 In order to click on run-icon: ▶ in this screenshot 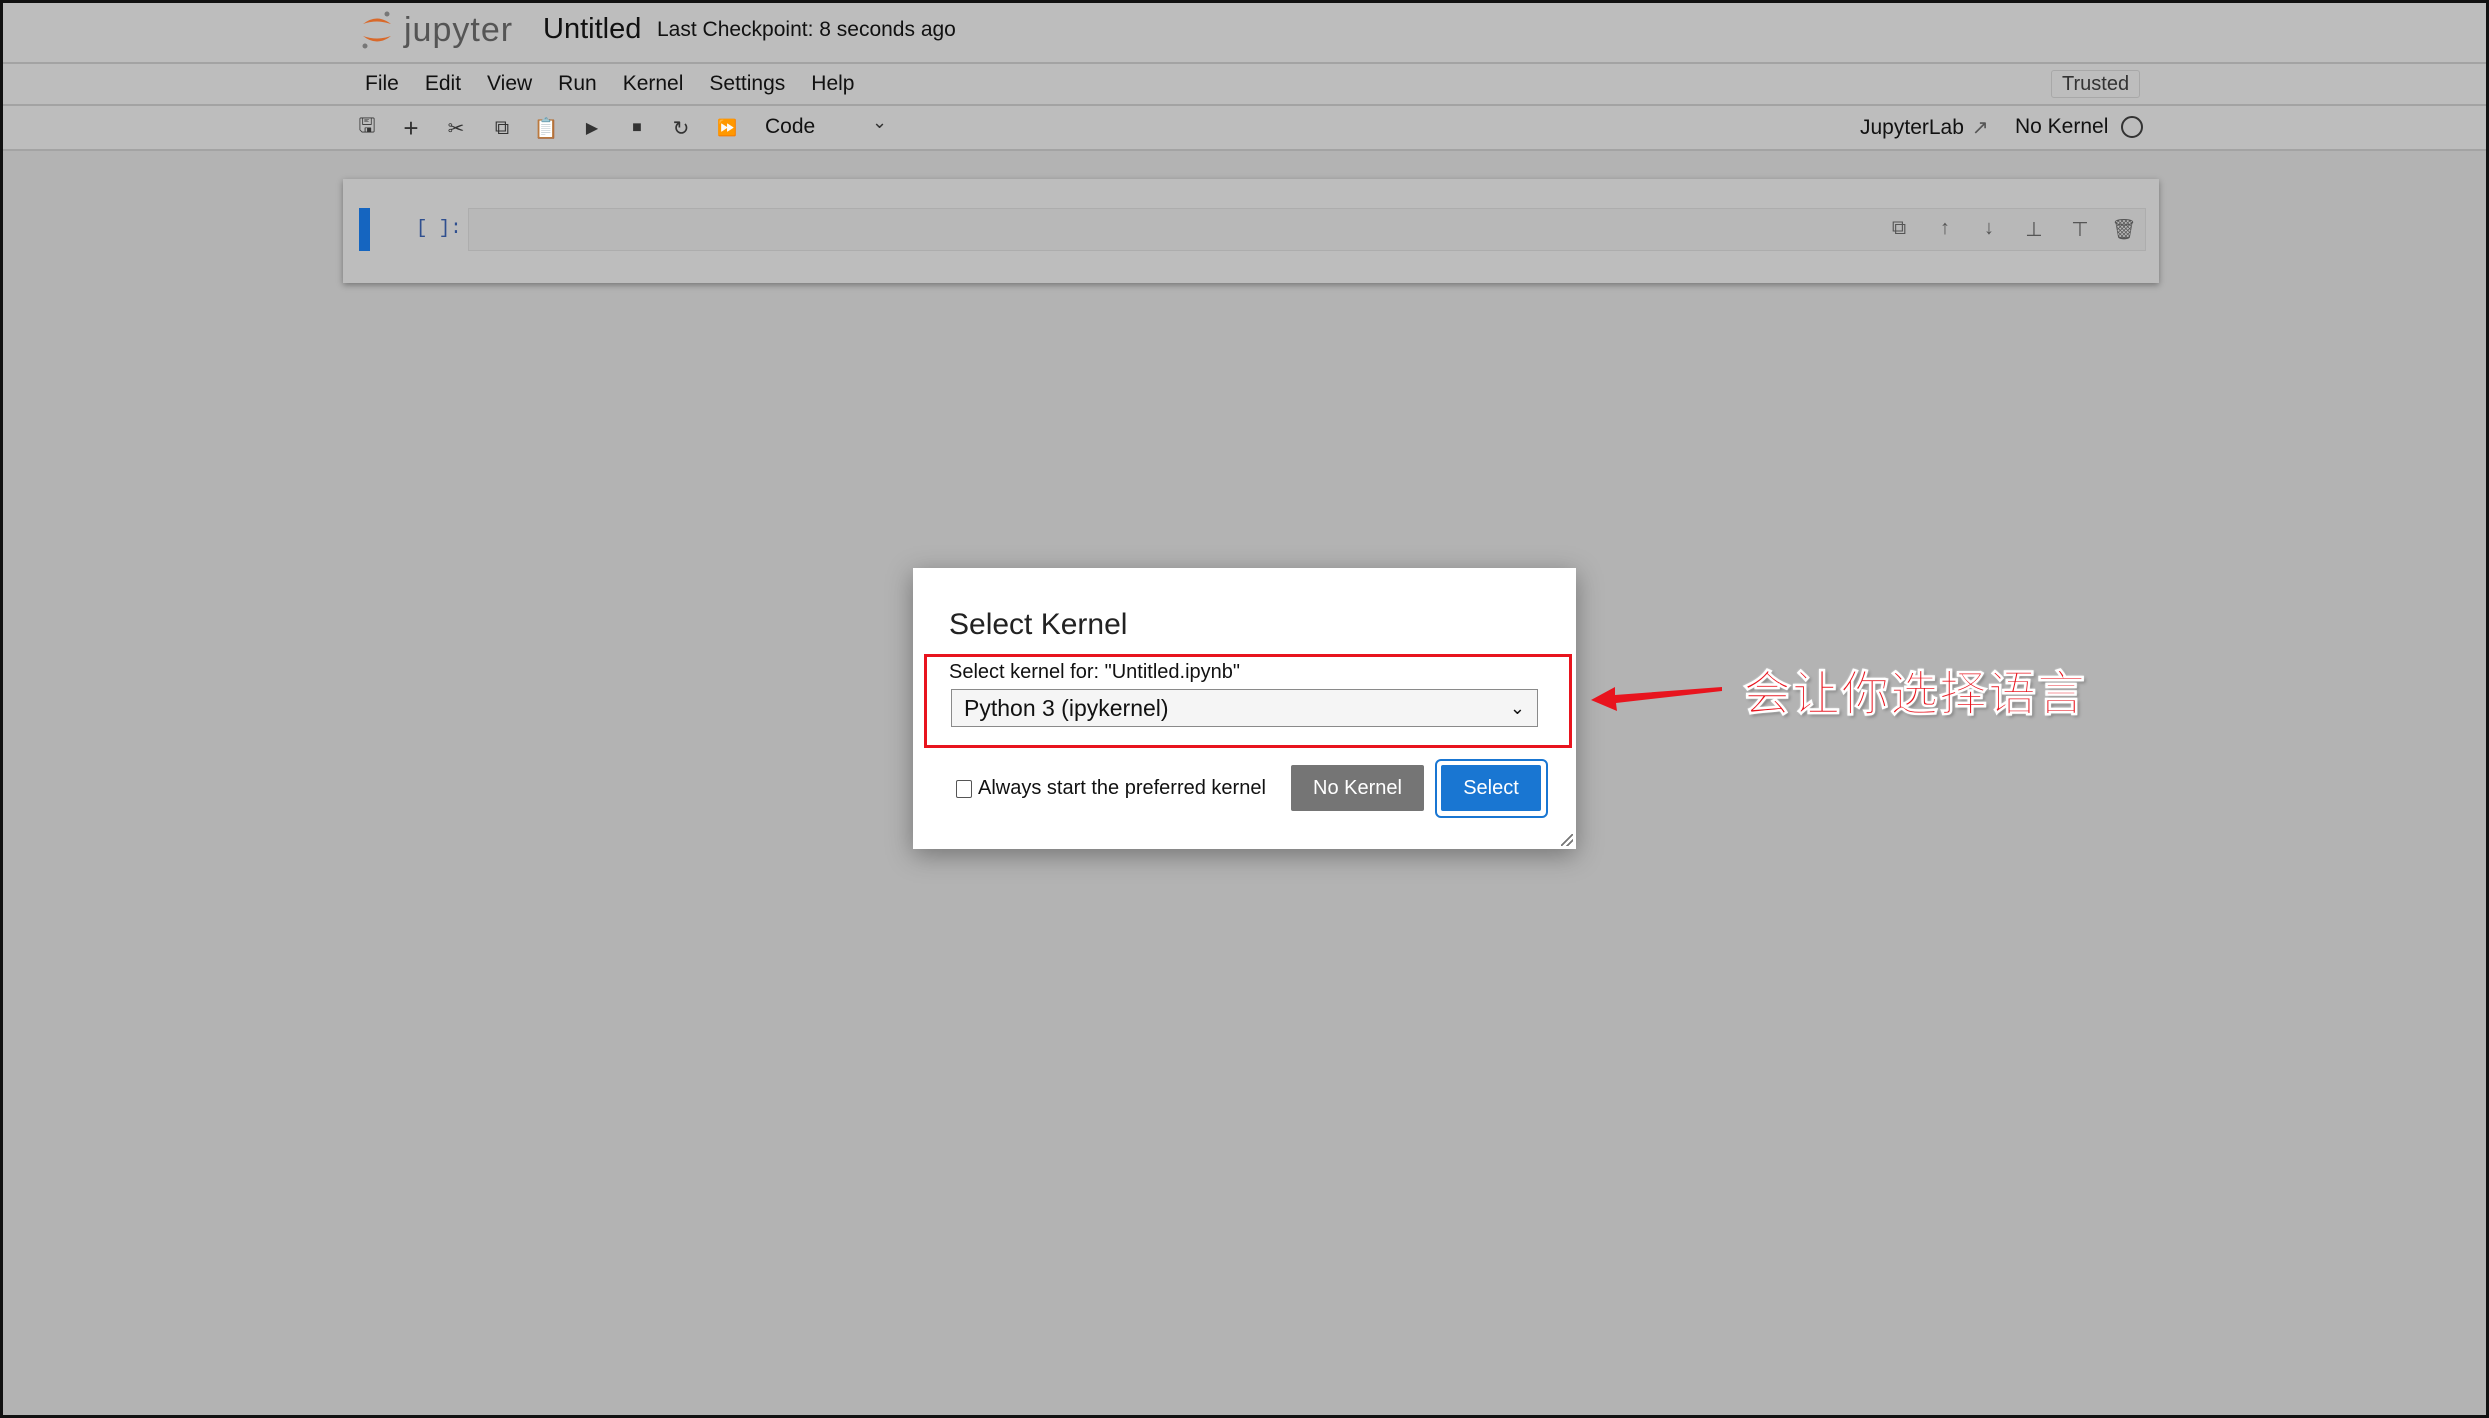, I will do `click(592, 128)`.